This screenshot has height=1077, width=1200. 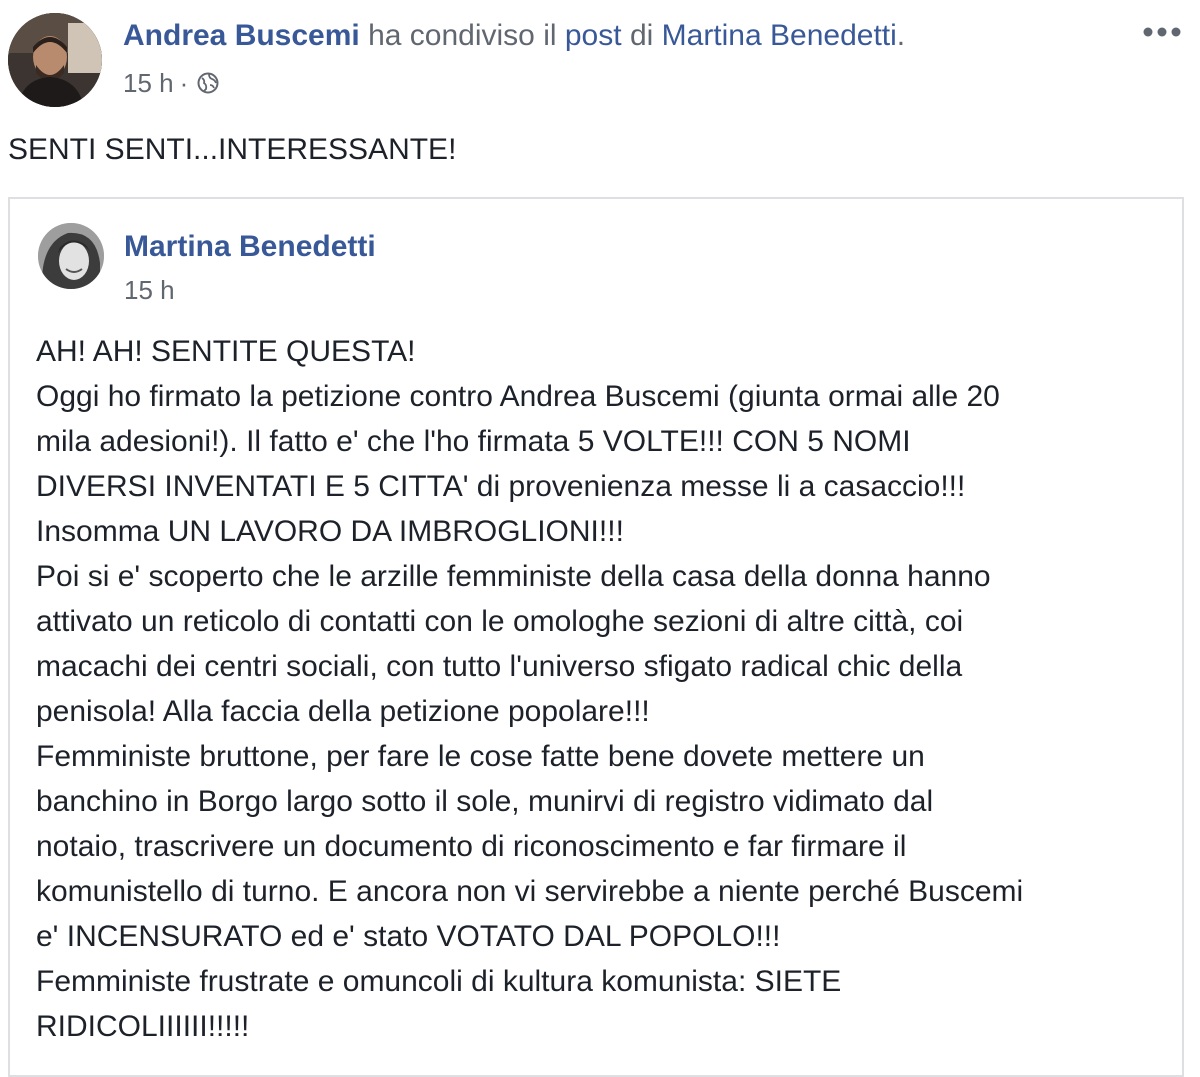 I want to click on globe-icon, so click(x=208, y=83).